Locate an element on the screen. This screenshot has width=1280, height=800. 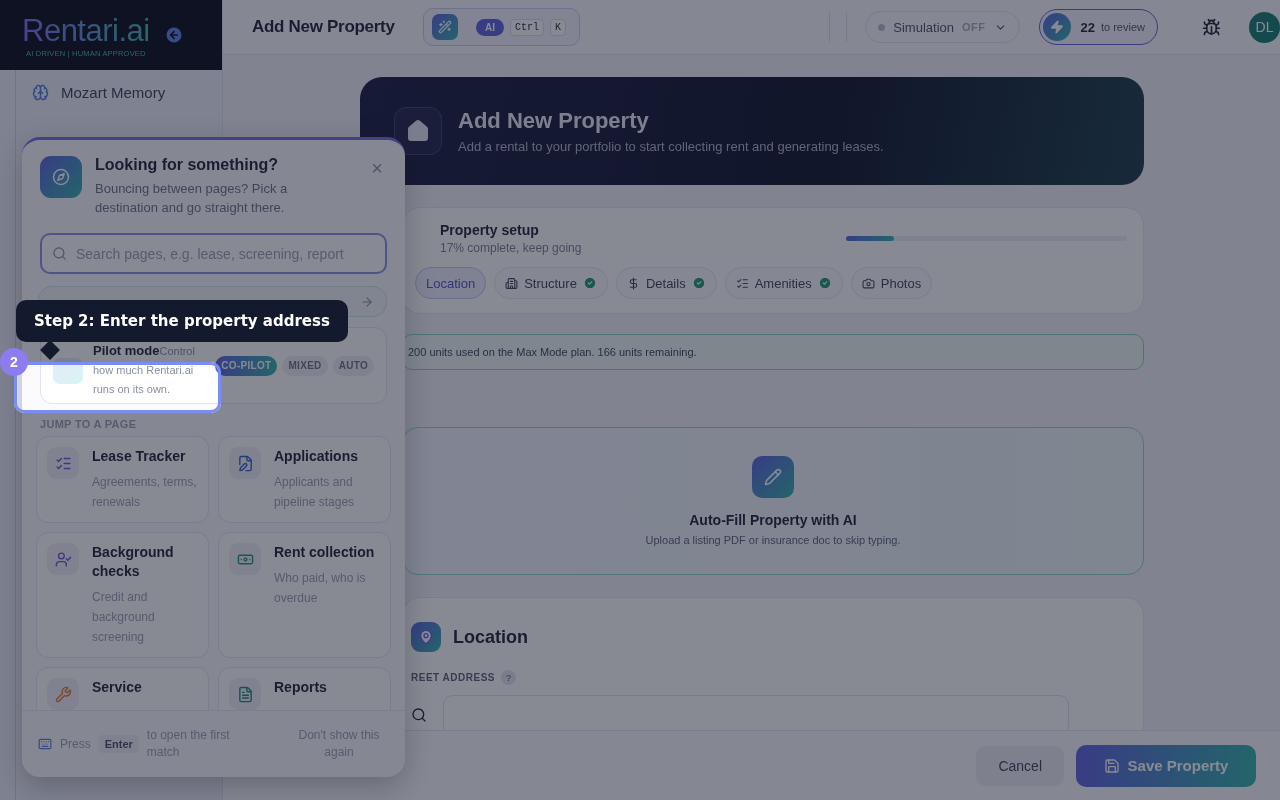
mode-option: AUTO is located at coordinates (353, 365).